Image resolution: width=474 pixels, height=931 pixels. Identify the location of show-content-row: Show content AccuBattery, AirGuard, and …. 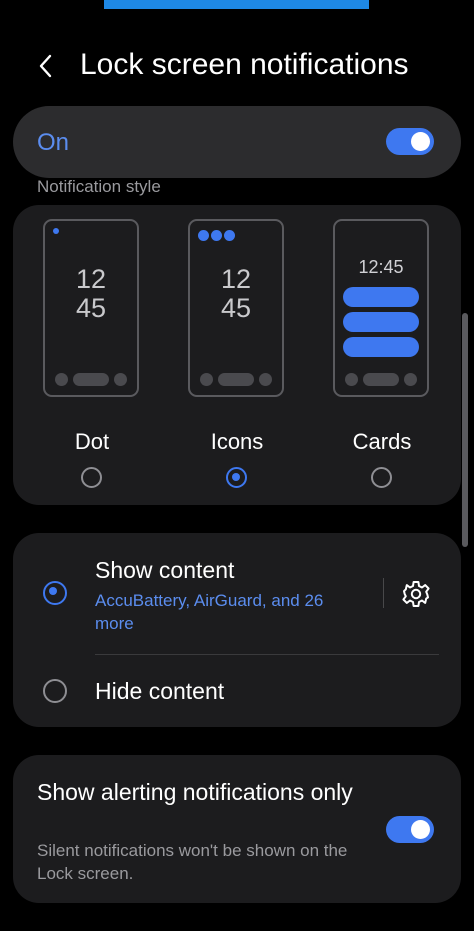
(237, 594).